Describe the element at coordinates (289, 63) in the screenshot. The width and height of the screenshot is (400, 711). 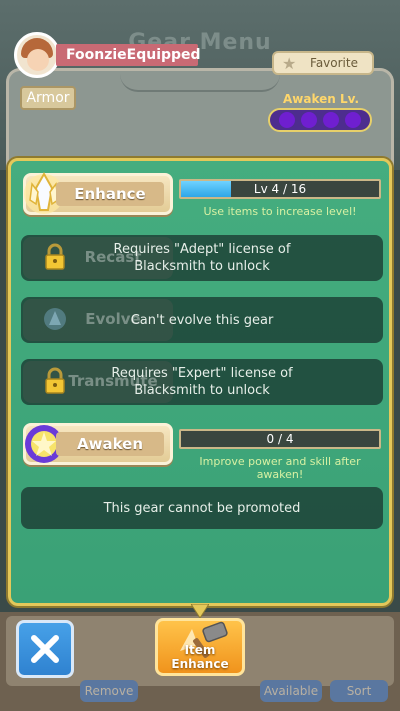
I see `star-icon: ★` at that location.